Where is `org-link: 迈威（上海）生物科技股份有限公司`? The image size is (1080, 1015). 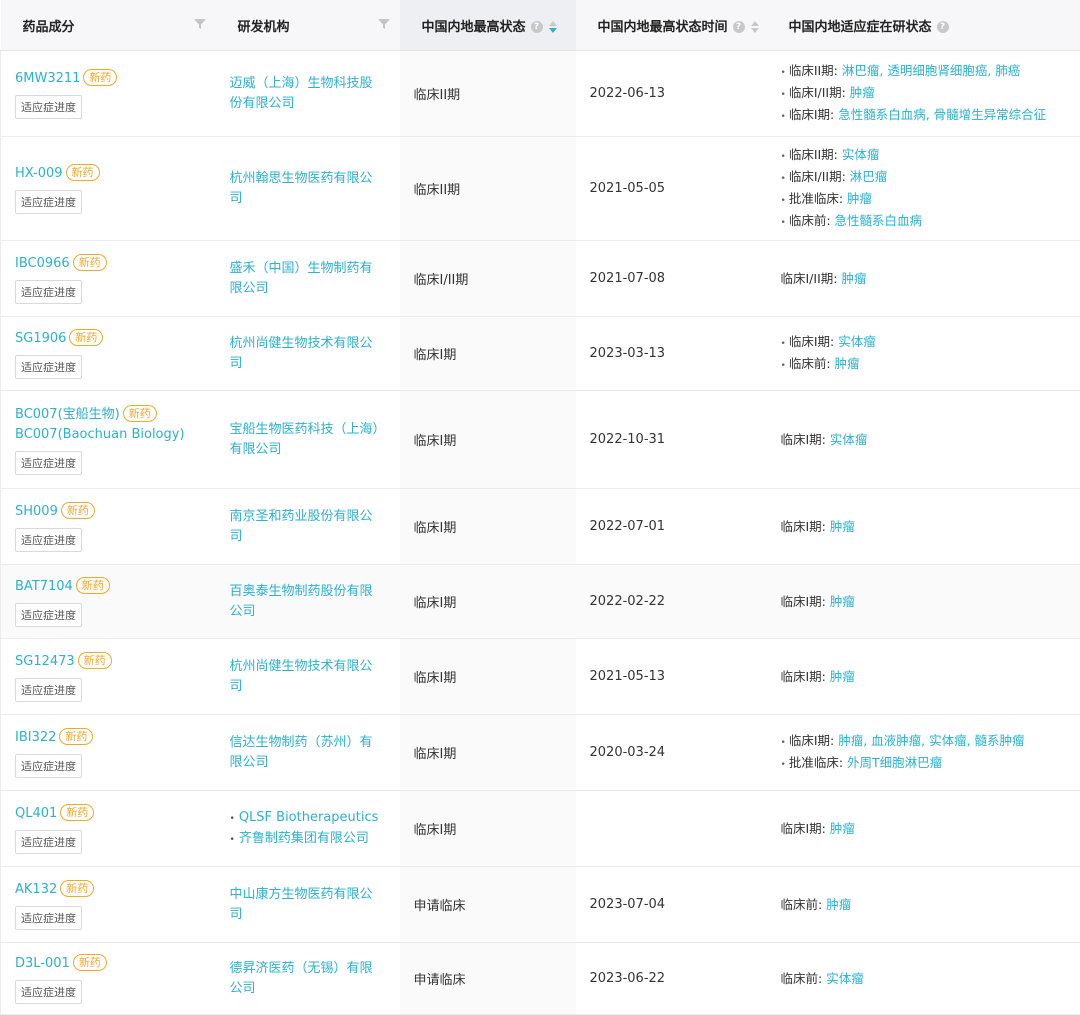 org-link: 迈威（上海）生物科技股份有限公司 is located at coordinates (315, 94).